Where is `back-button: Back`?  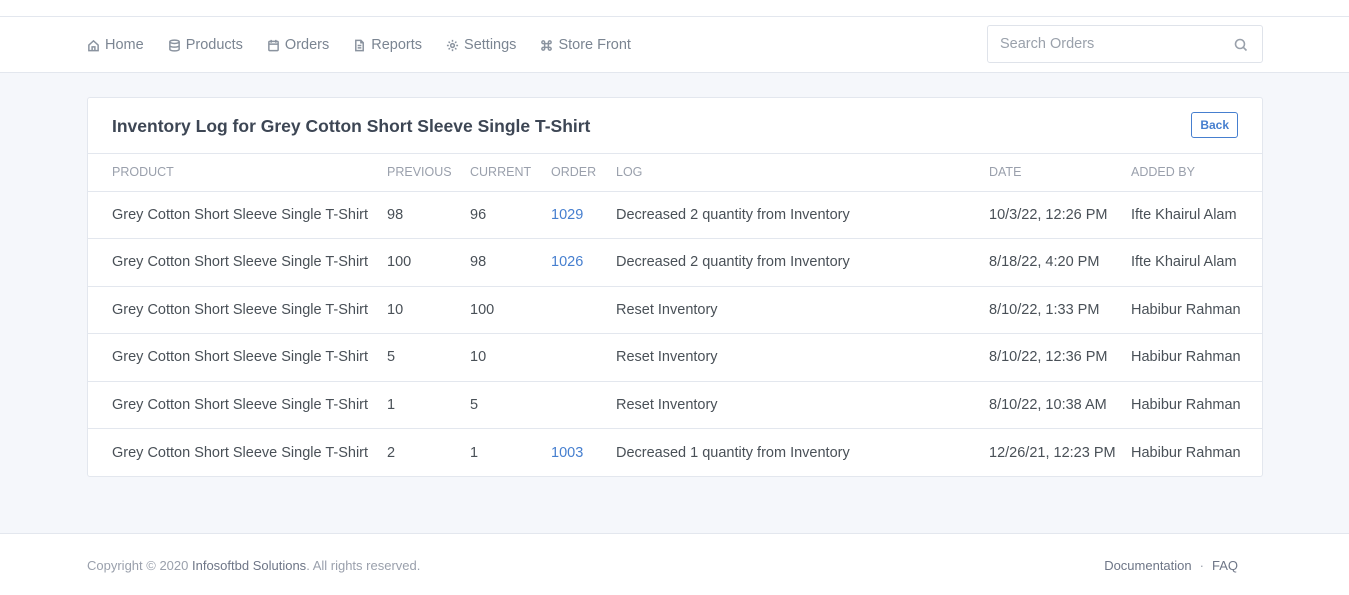 back-button: Back is located at coordinates (1214, 125).